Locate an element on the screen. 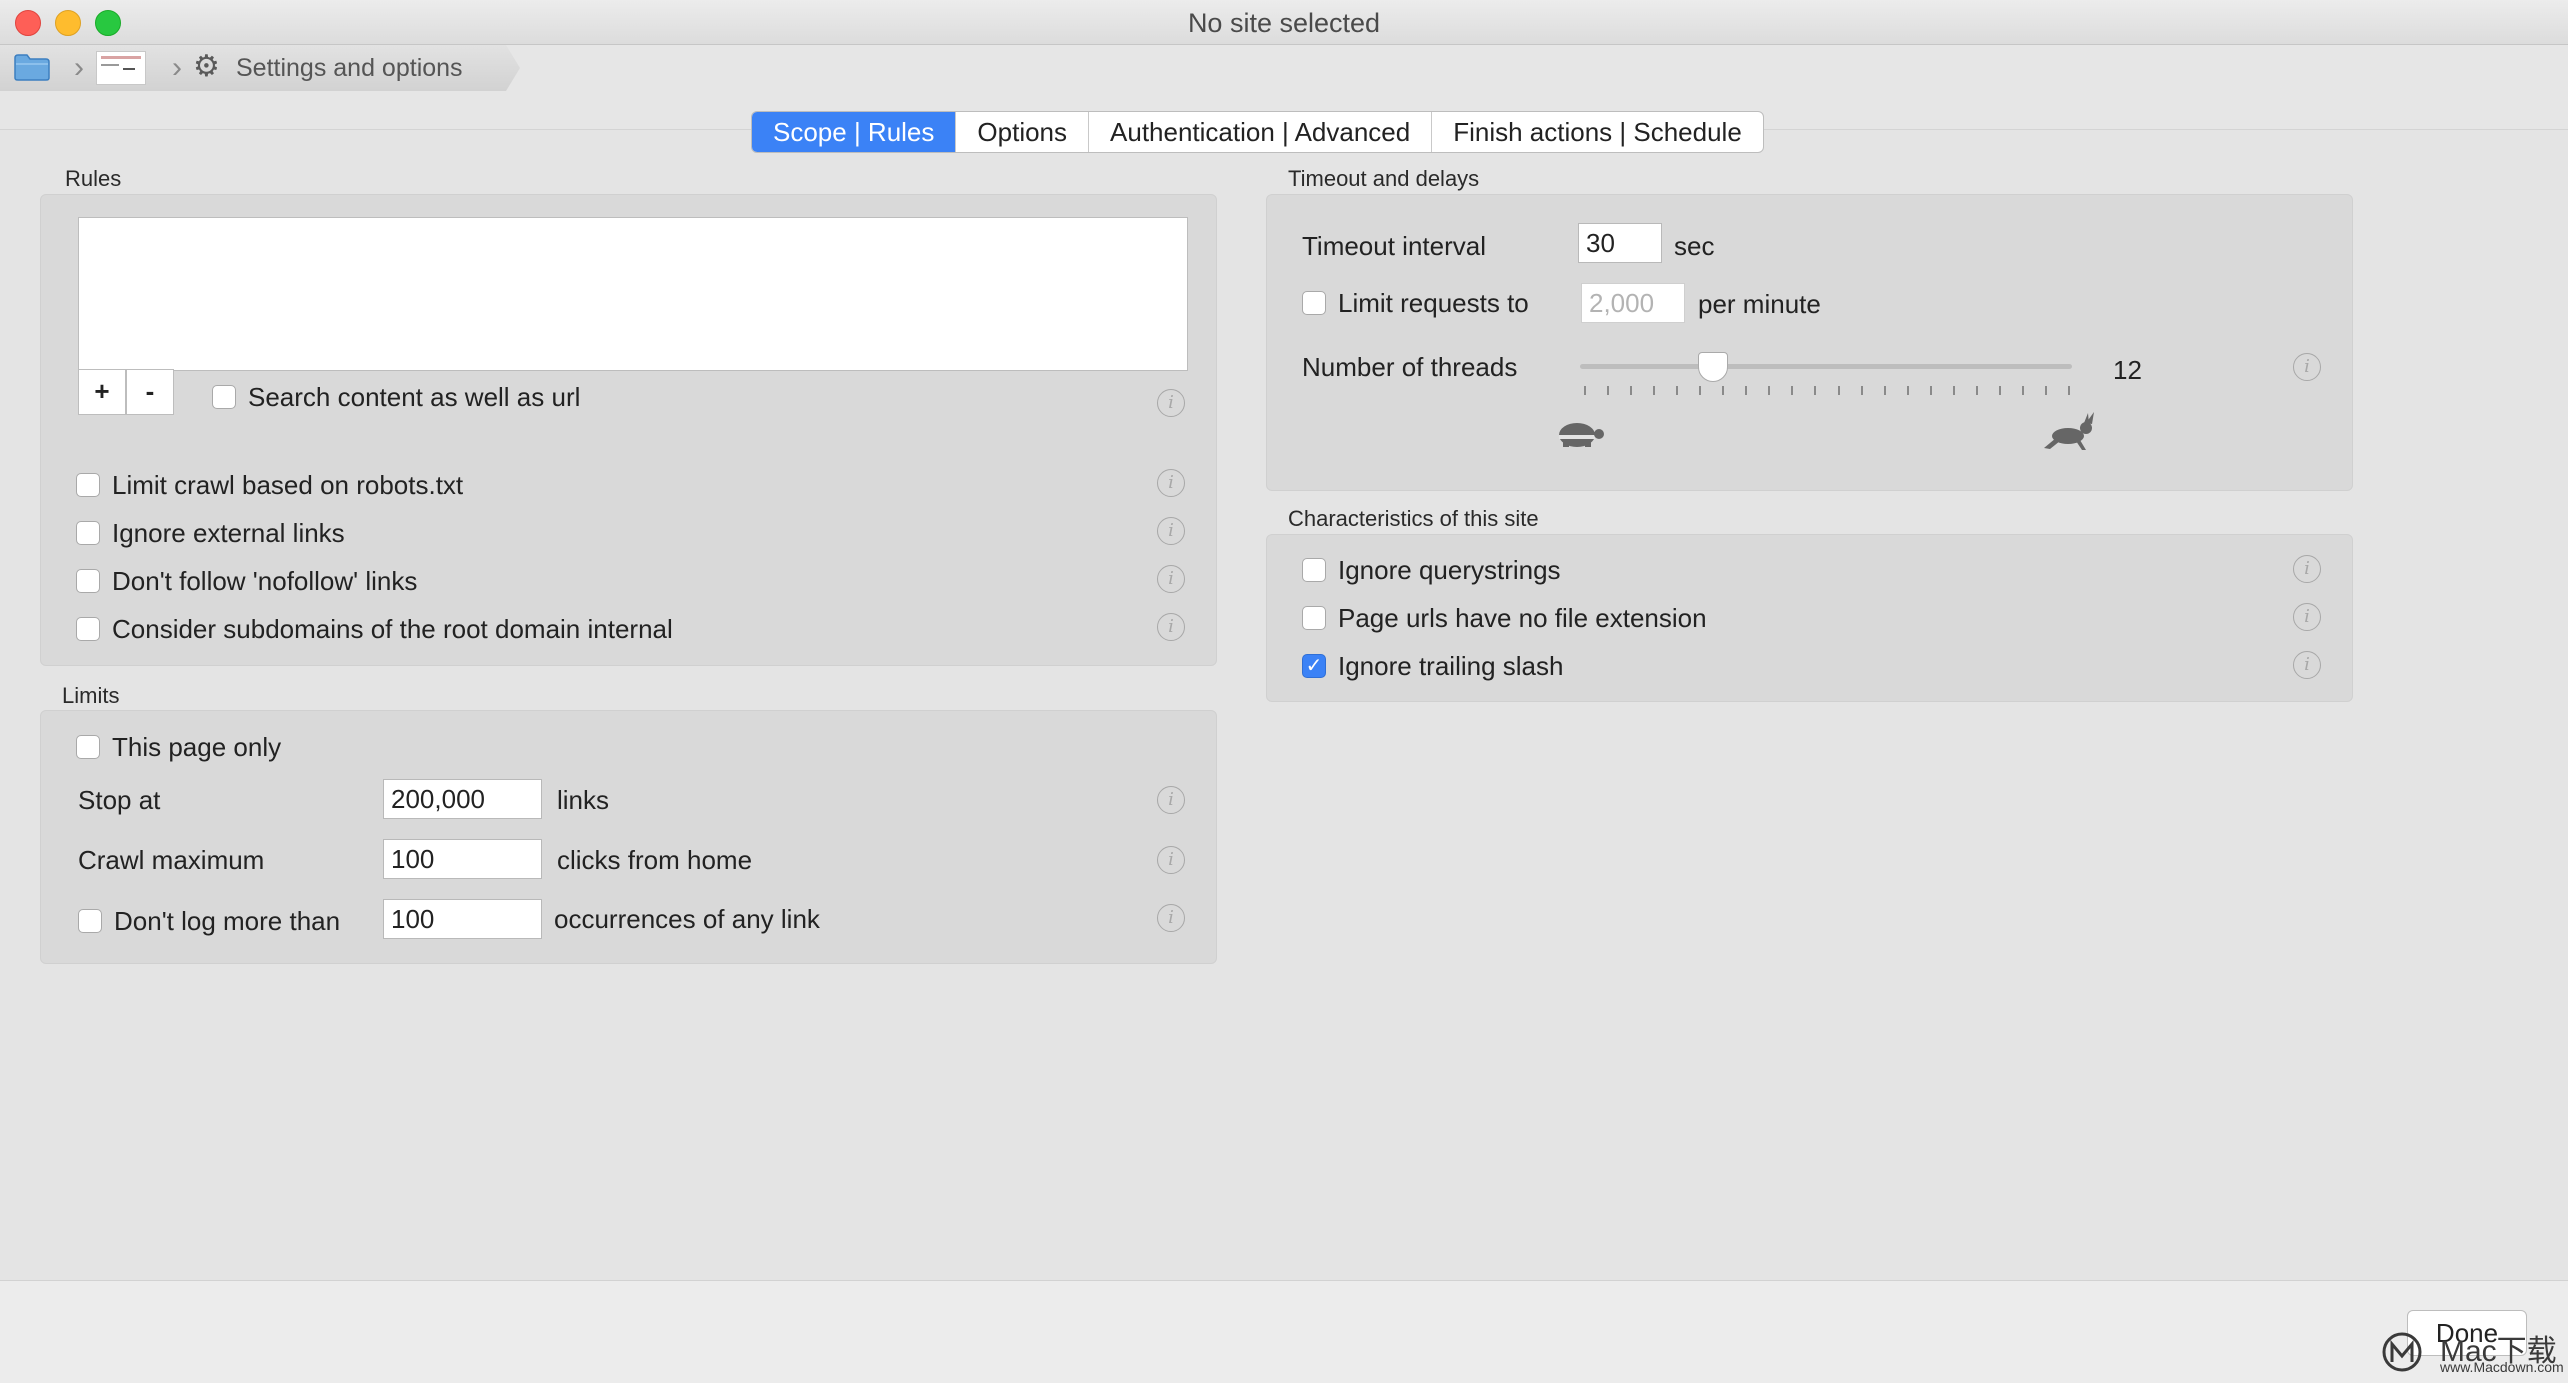  dont-log-option: Don't log more than is located at coordinates (209, 921).